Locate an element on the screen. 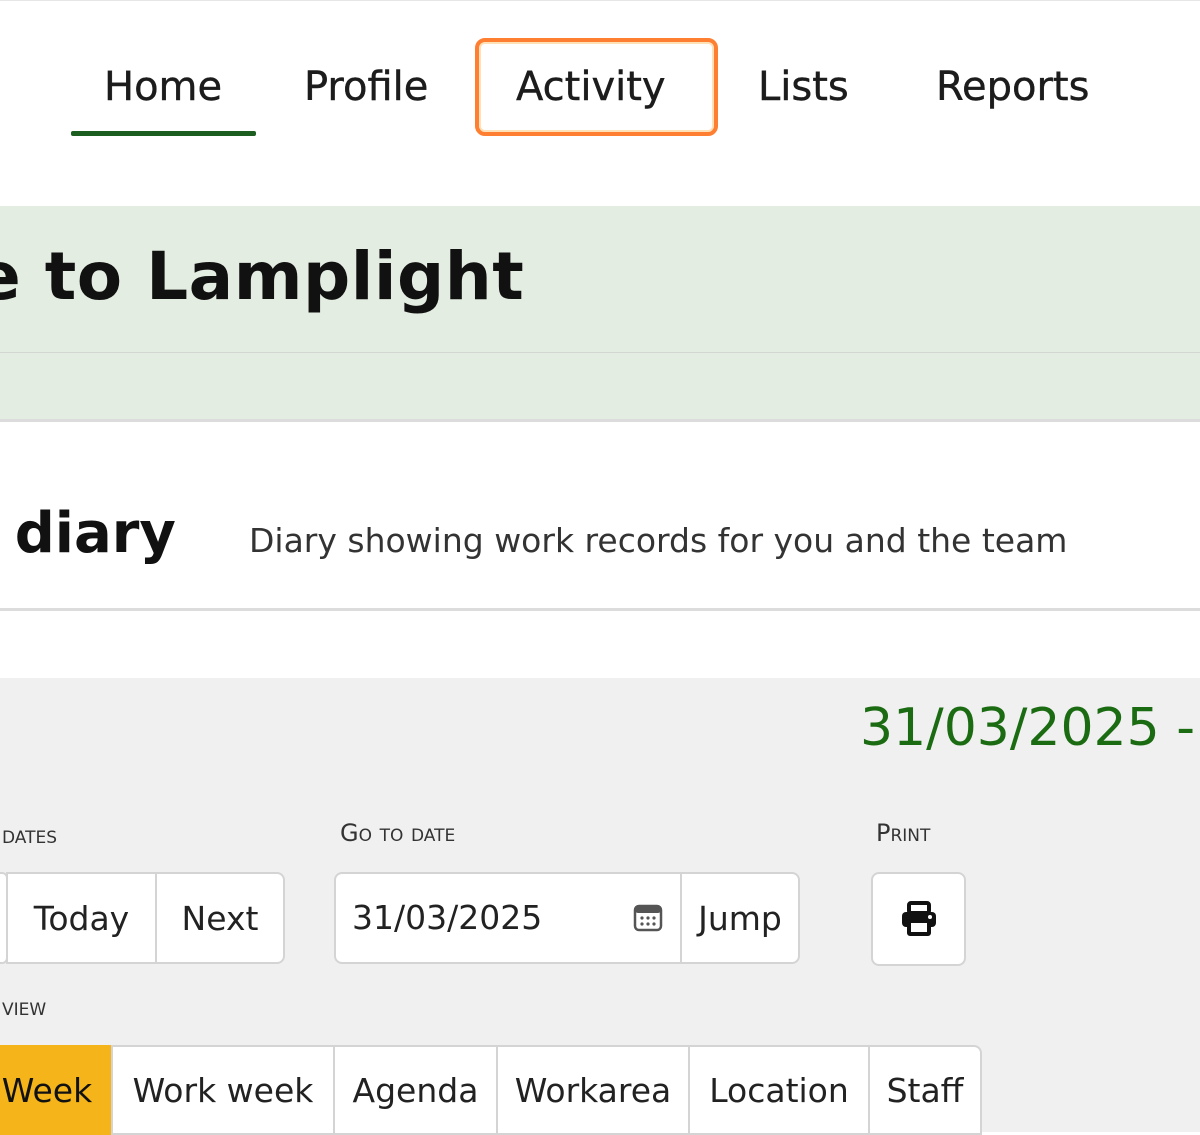  go-to-date-input: 31/03/2025 is located at coordinates (508, 918).